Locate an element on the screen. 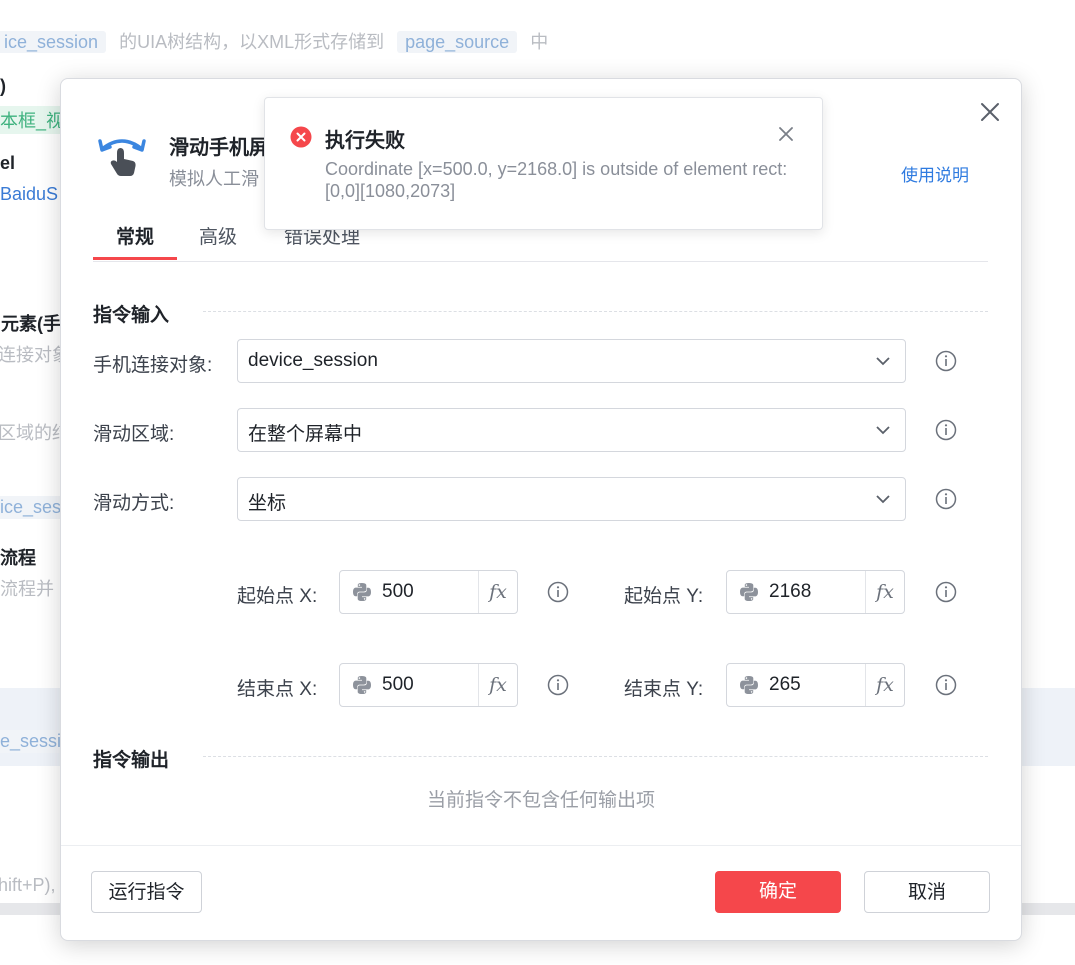 The height and width of the screenshot is (965, 1075). region-select: 在整个屏幕中 is located at coordinates (571, 430).